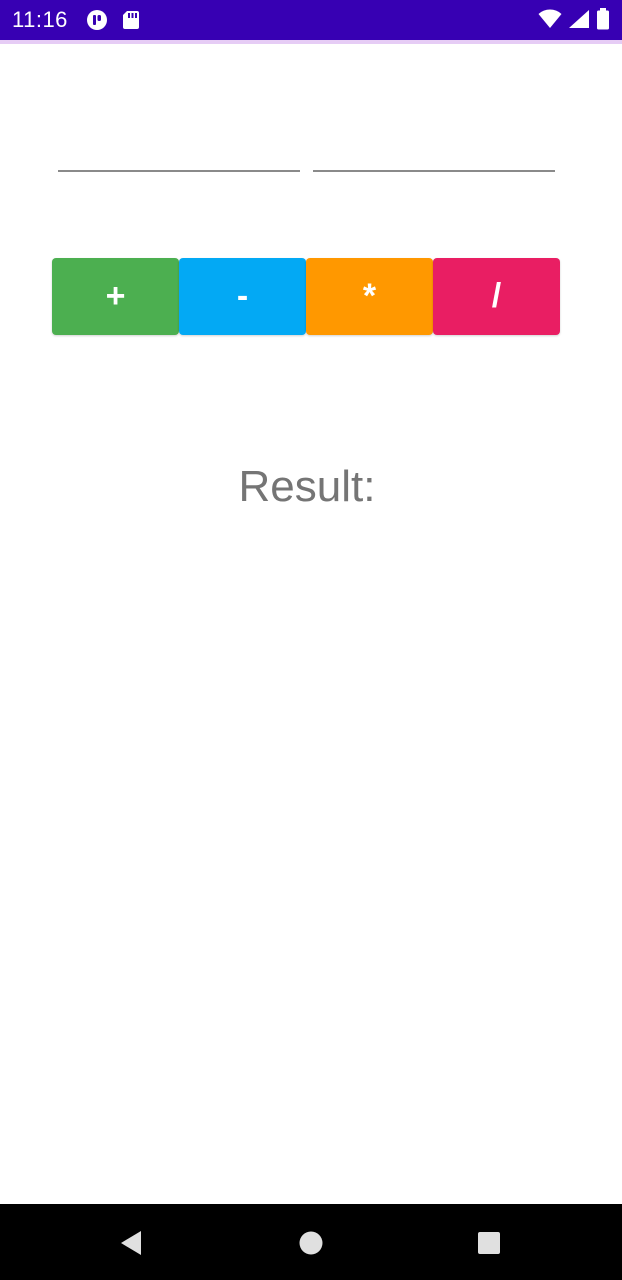  I want to click on multiply-button: *, so click(369, 296).